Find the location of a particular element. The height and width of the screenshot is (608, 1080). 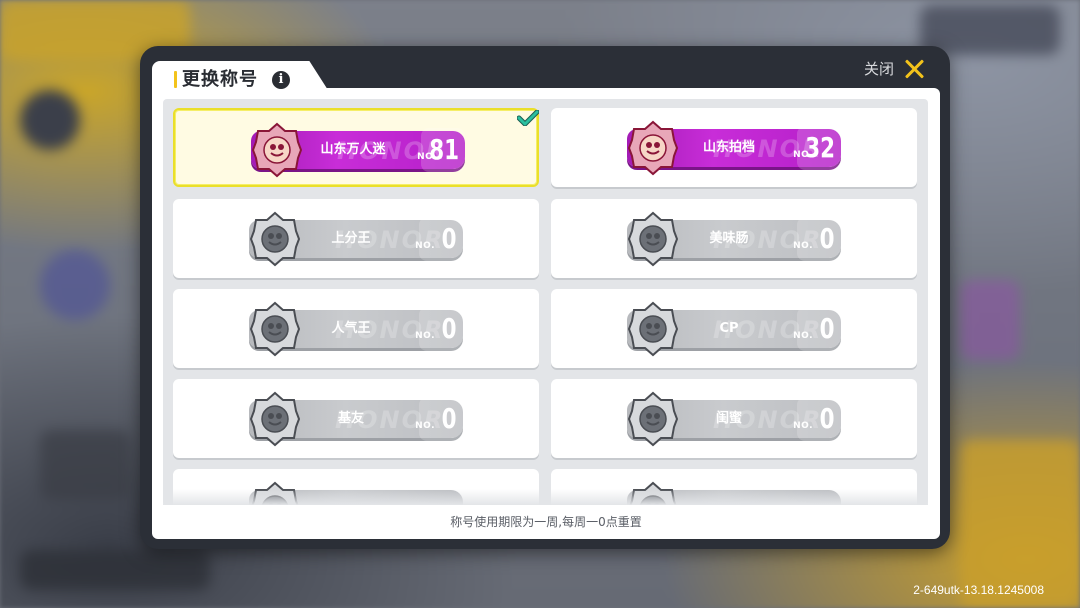

title-card: HONOR 人气王 NO. 0 is located at coordinates (356, 328).